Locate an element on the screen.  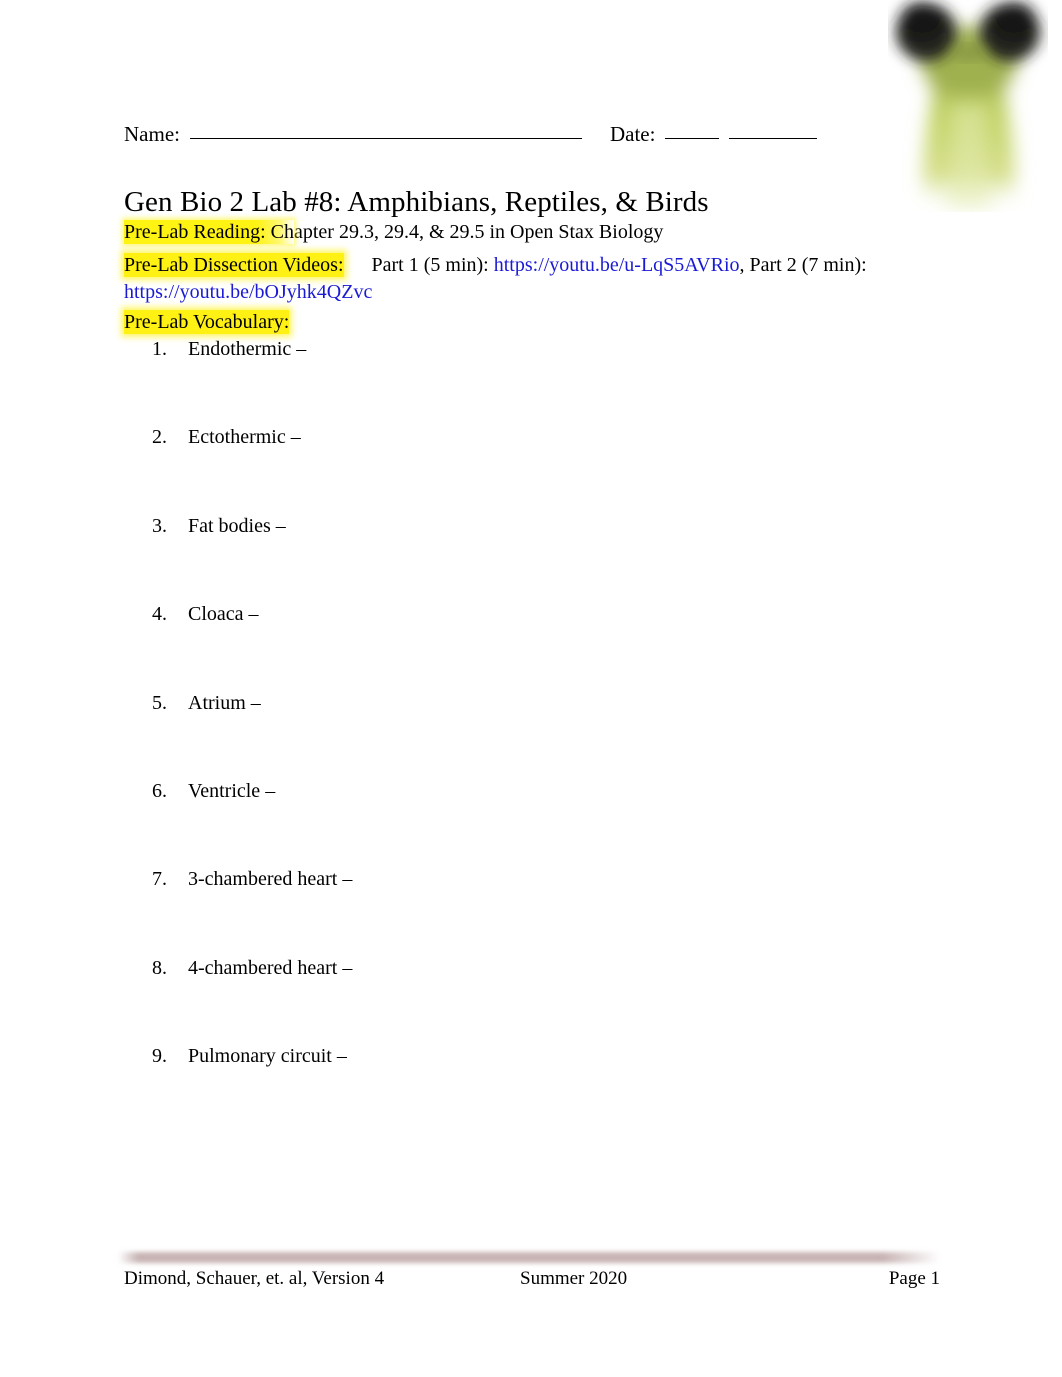
list-item-number: 9. is located at coordinates (159, 1056).